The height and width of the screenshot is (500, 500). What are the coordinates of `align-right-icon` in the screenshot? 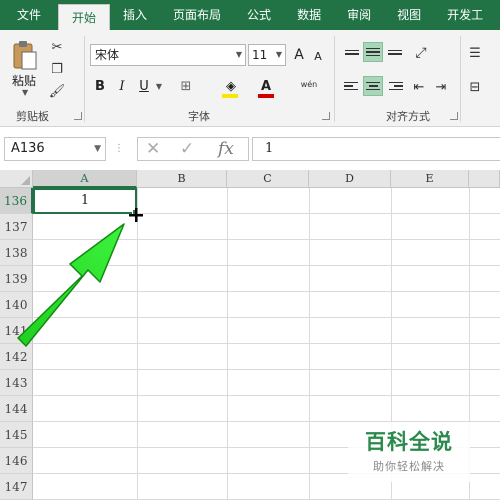 It's located at (395, 86).